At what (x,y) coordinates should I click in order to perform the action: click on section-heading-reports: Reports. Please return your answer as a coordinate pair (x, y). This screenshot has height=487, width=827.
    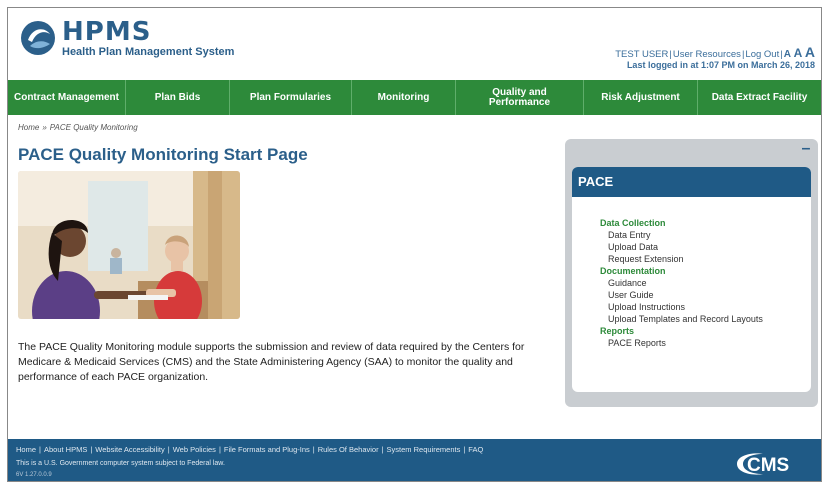
    Looking at the image, I should click on (617, 331).